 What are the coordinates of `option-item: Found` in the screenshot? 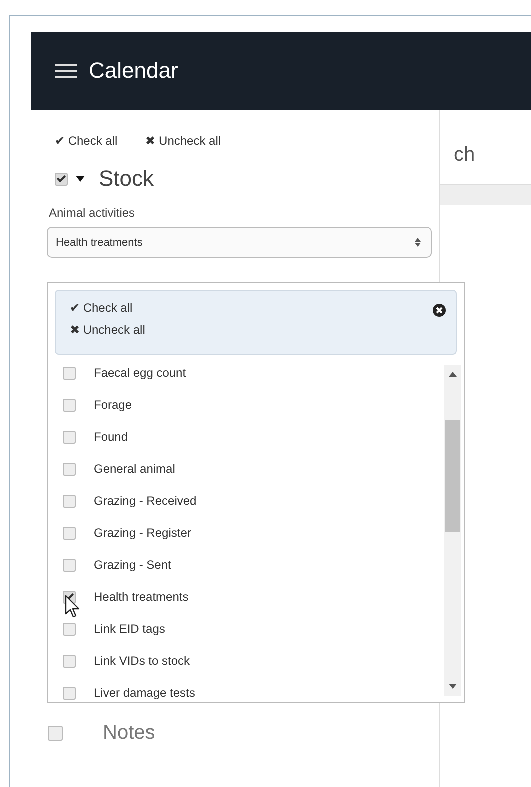 It's located at (246, 437).